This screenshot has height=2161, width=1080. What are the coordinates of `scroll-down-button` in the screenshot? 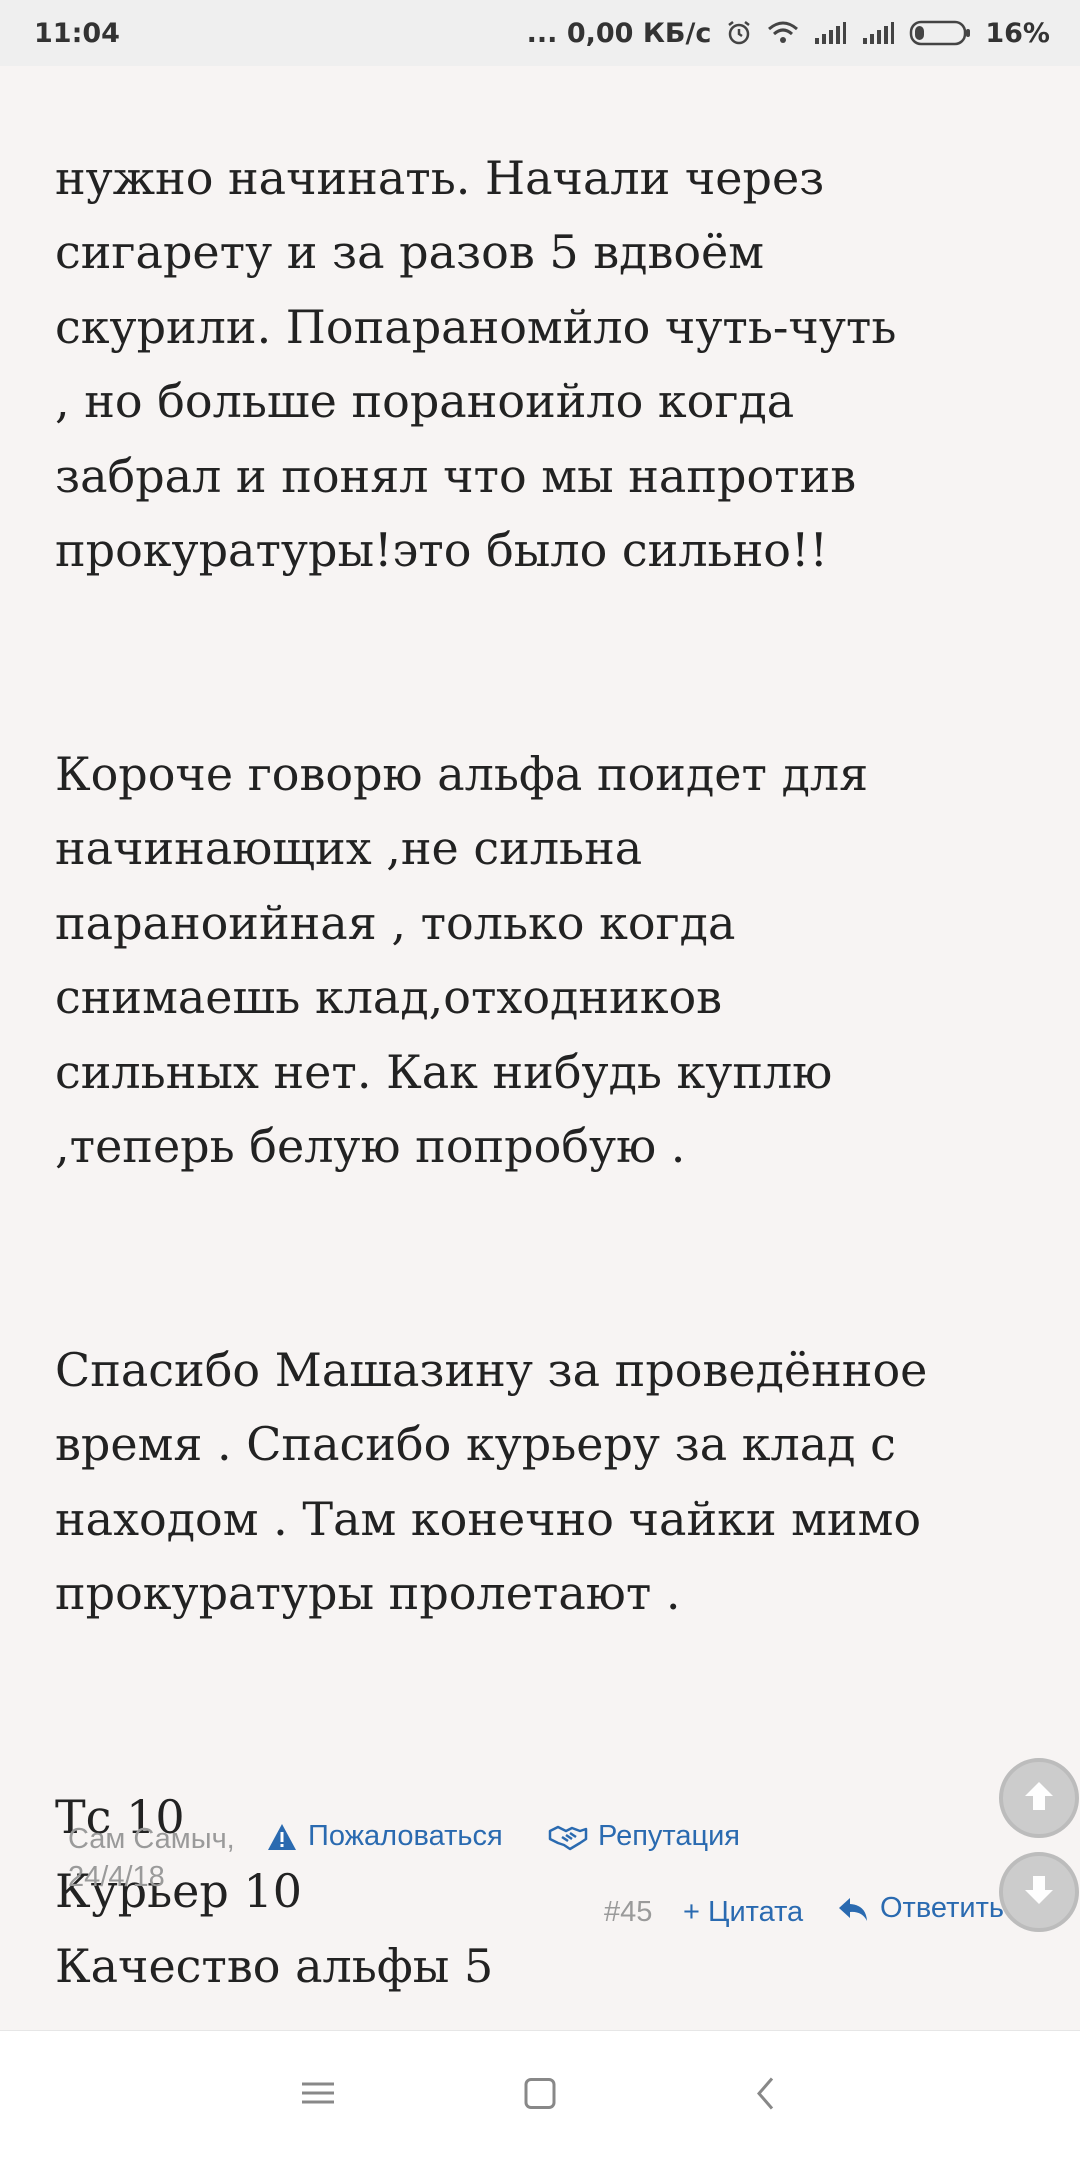 It's located at (1039, 1892).